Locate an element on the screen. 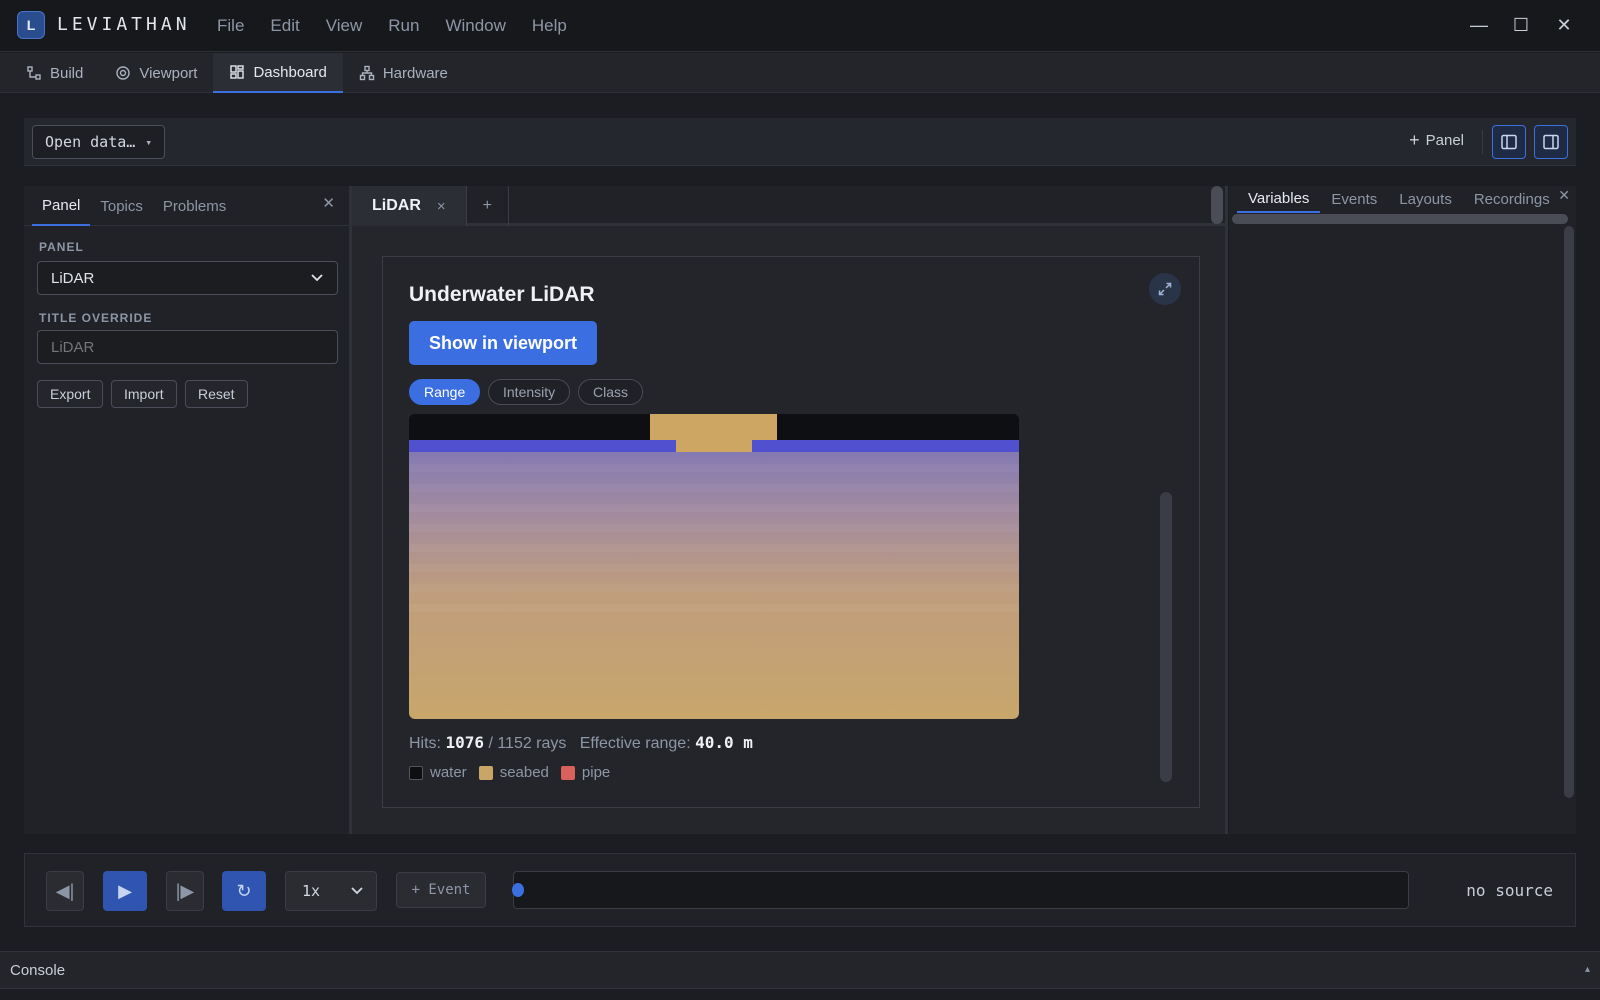  toolbar-divider is located at coordinates (1482, 142).